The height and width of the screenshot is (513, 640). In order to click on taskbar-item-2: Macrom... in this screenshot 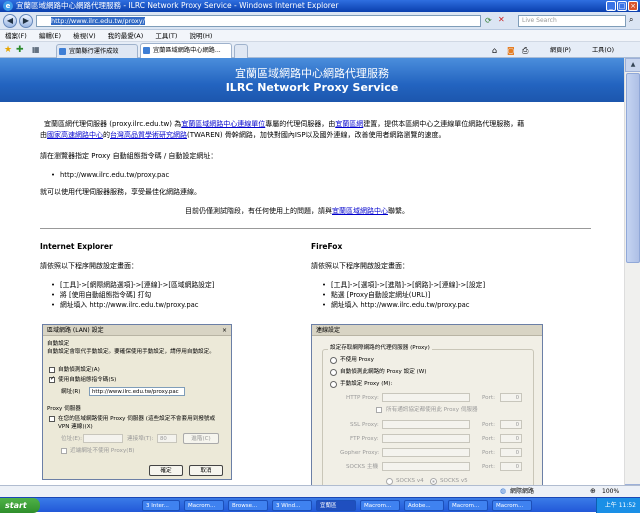, I will do `click(204, 505)`.